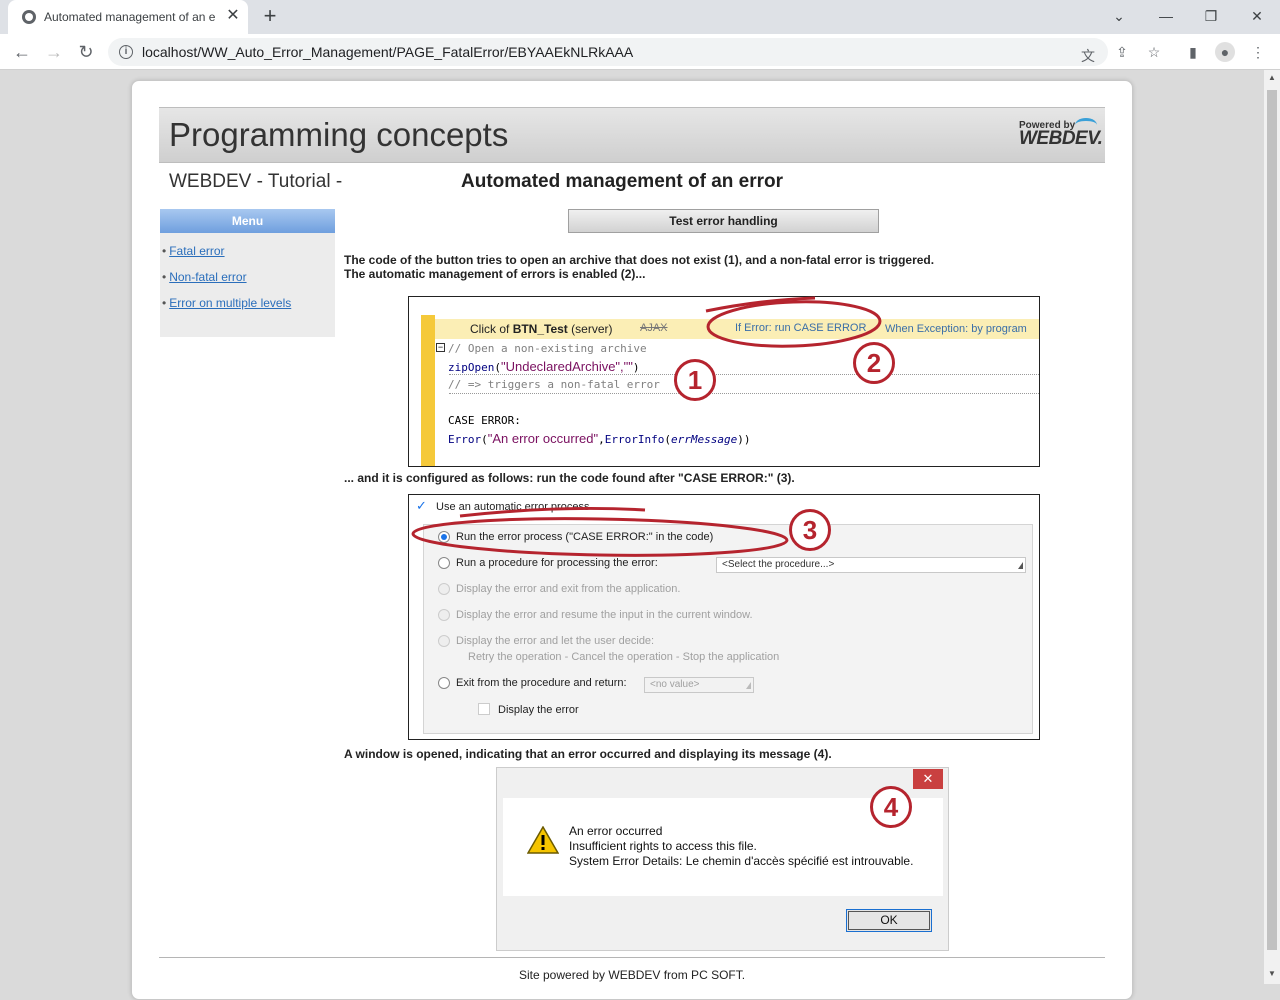 The image size is (1280, 1000). What do you see at coordinates (956, 329) in the screenshot?
I see `when-exception-link: When Exception: by program` at bounding box center [956, 329].